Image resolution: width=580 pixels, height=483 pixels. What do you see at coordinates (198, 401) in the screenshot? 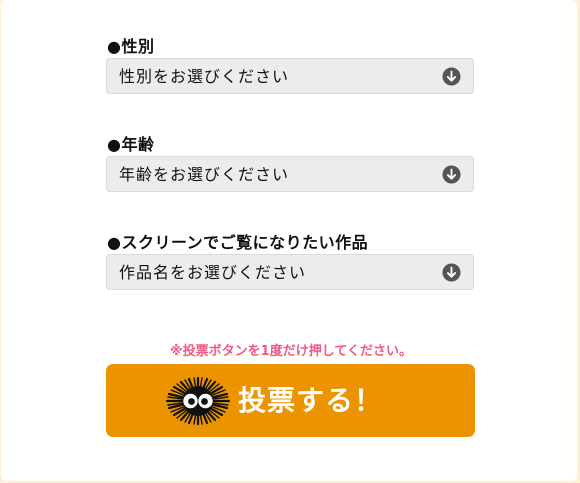
I see `soot-sprite-icon` at bounding box center [198, 401].